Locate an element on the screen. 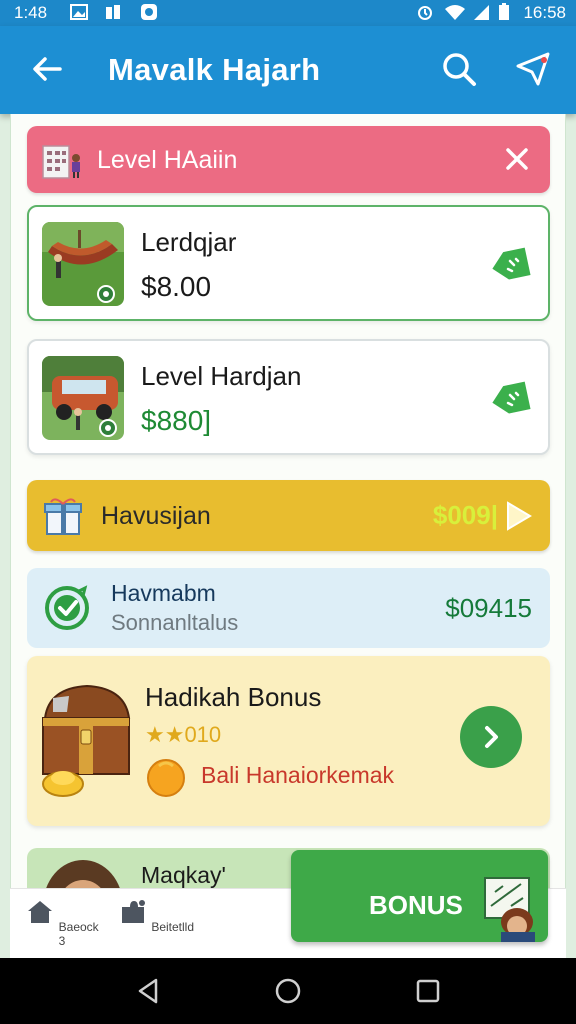 The width and height of the screenshot is (576, 1024). page-title: Mavalk Hajarh is located at coordinates (214, 69).